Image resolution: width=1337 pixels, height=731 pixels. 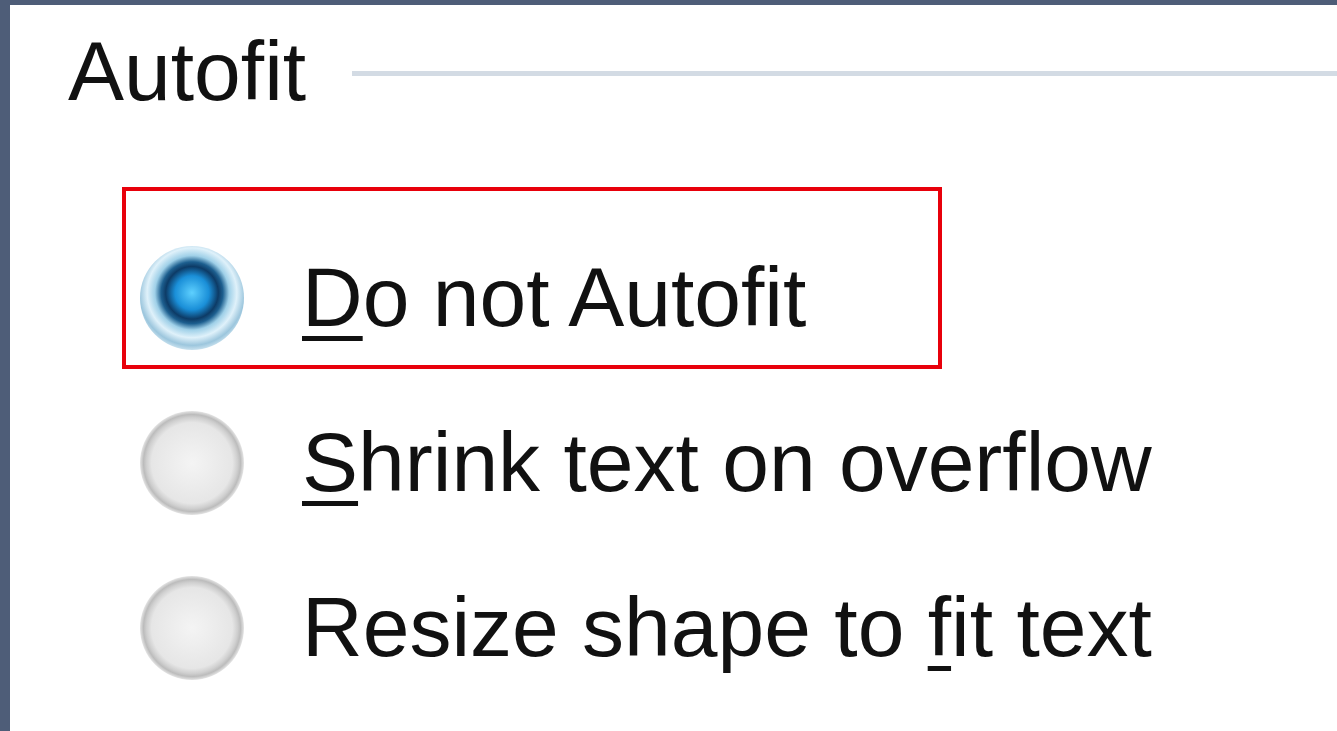 What do you see at coordinates (554, 297) in the screenshot?
I see `option-label: Do not Autofit` at bounding box center [554, 297].